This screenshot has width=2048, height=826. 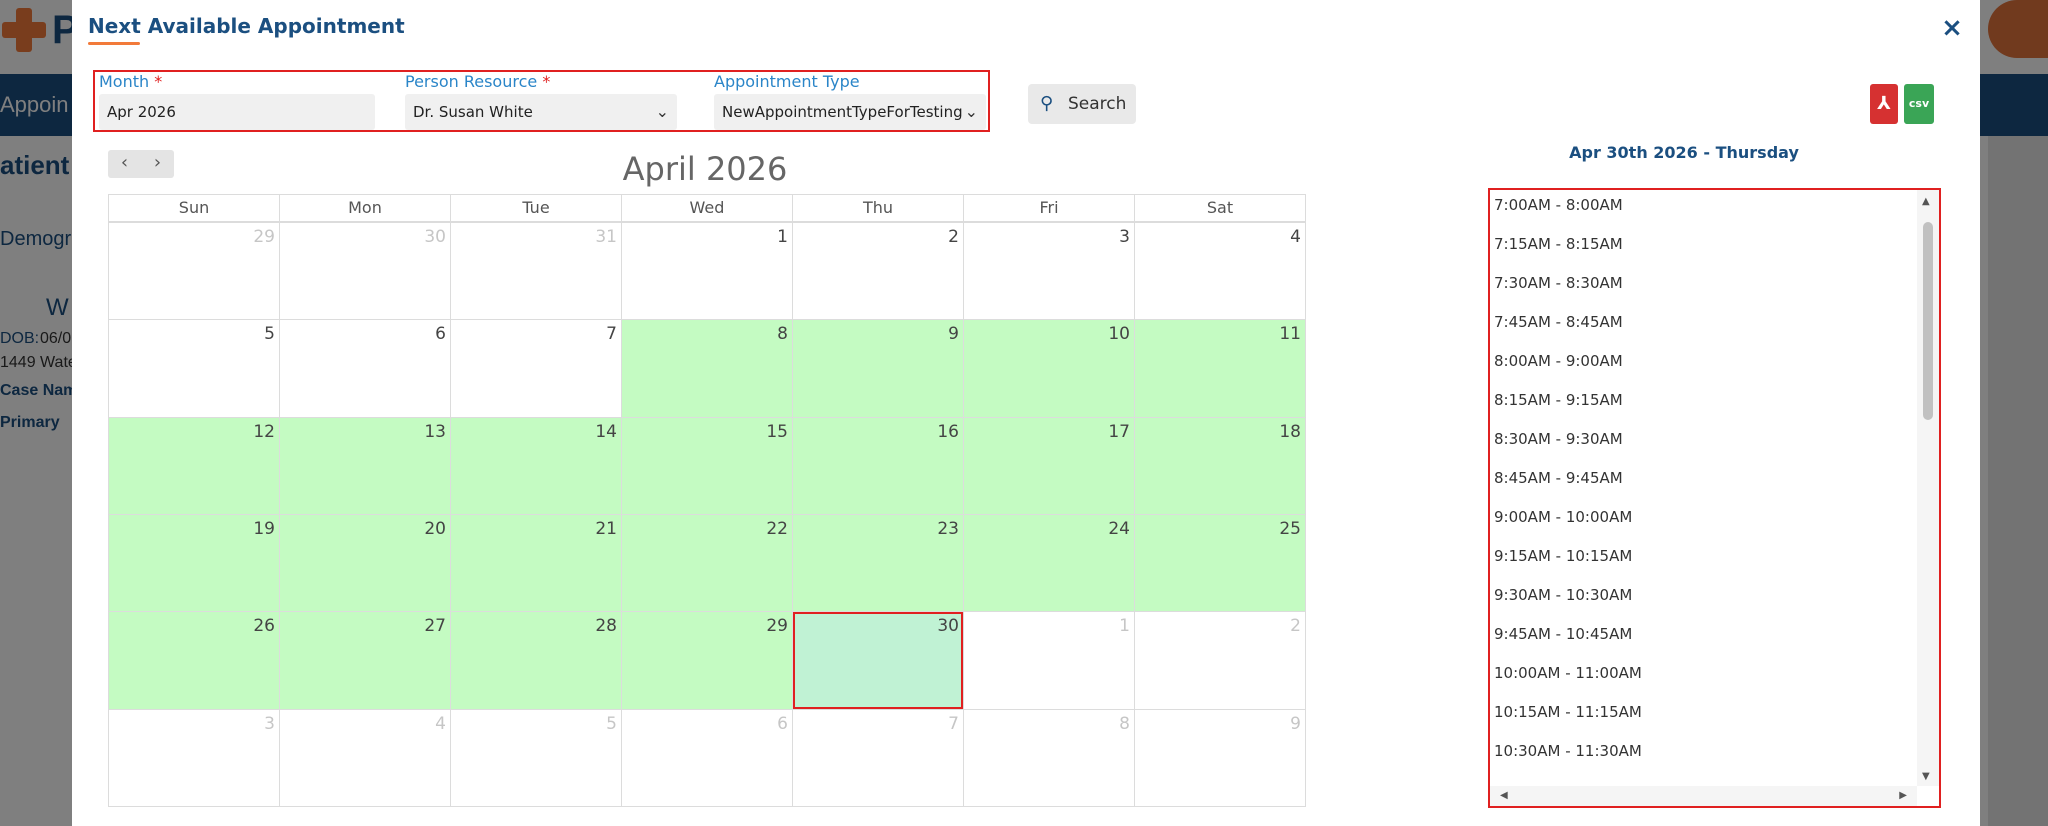 I want to click on day-number: 21, so click(x=606, y=529).